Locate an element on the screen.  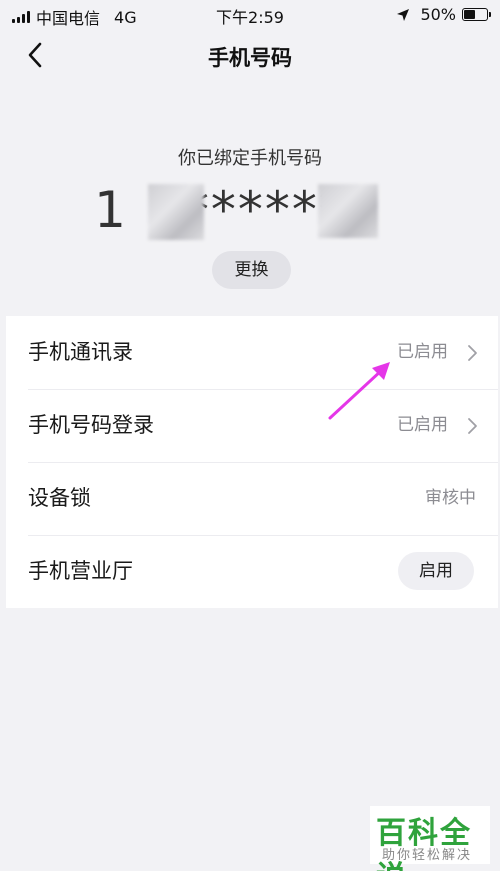
row-status: 审核中 is located at coordinates (450, 498).